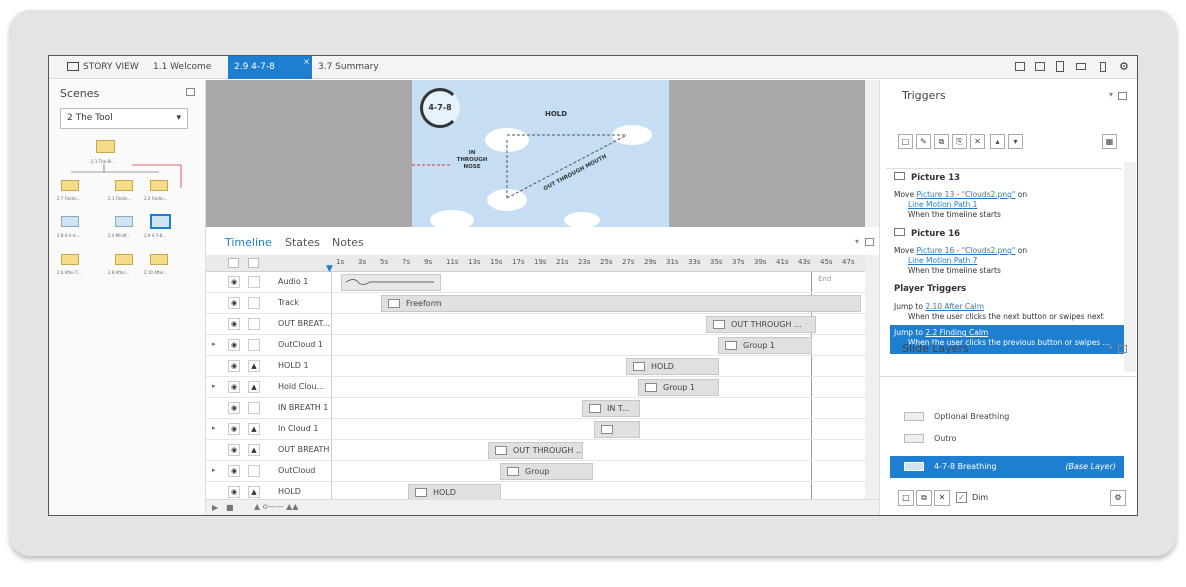  What do you see at coordinates (923, 141) in the screenshot?
I see `edit-trigger-icon: ✎` at bounding box center [923, 141].